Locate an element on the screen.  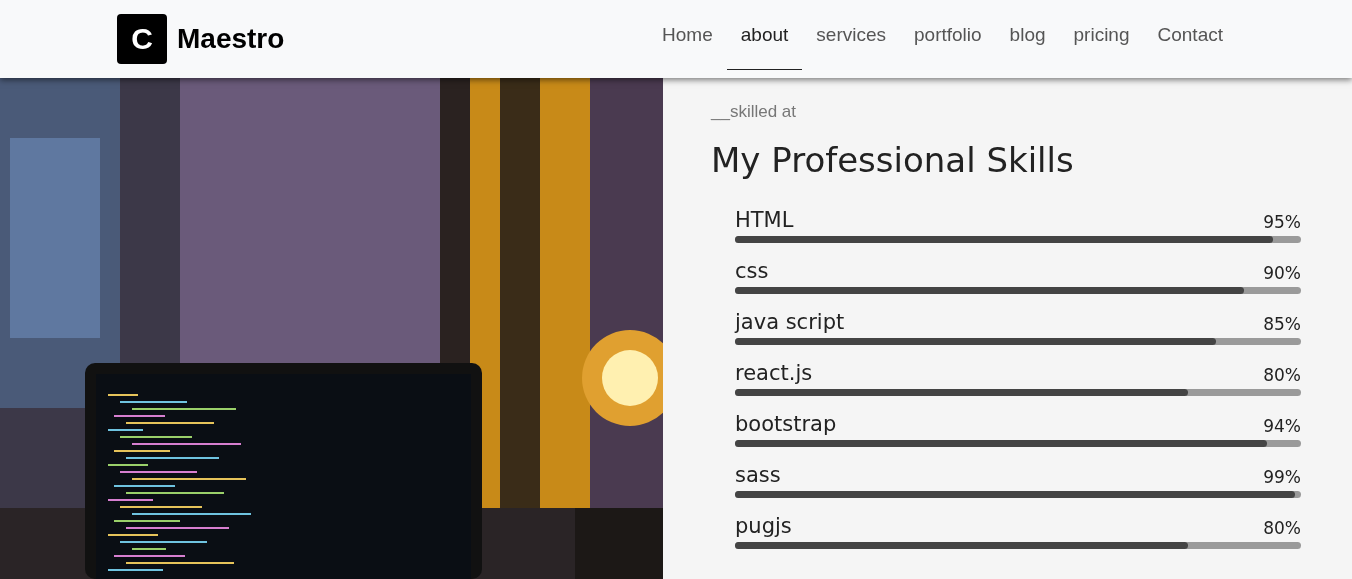
nav-link: pricing is located at coordinates (1101, 35).